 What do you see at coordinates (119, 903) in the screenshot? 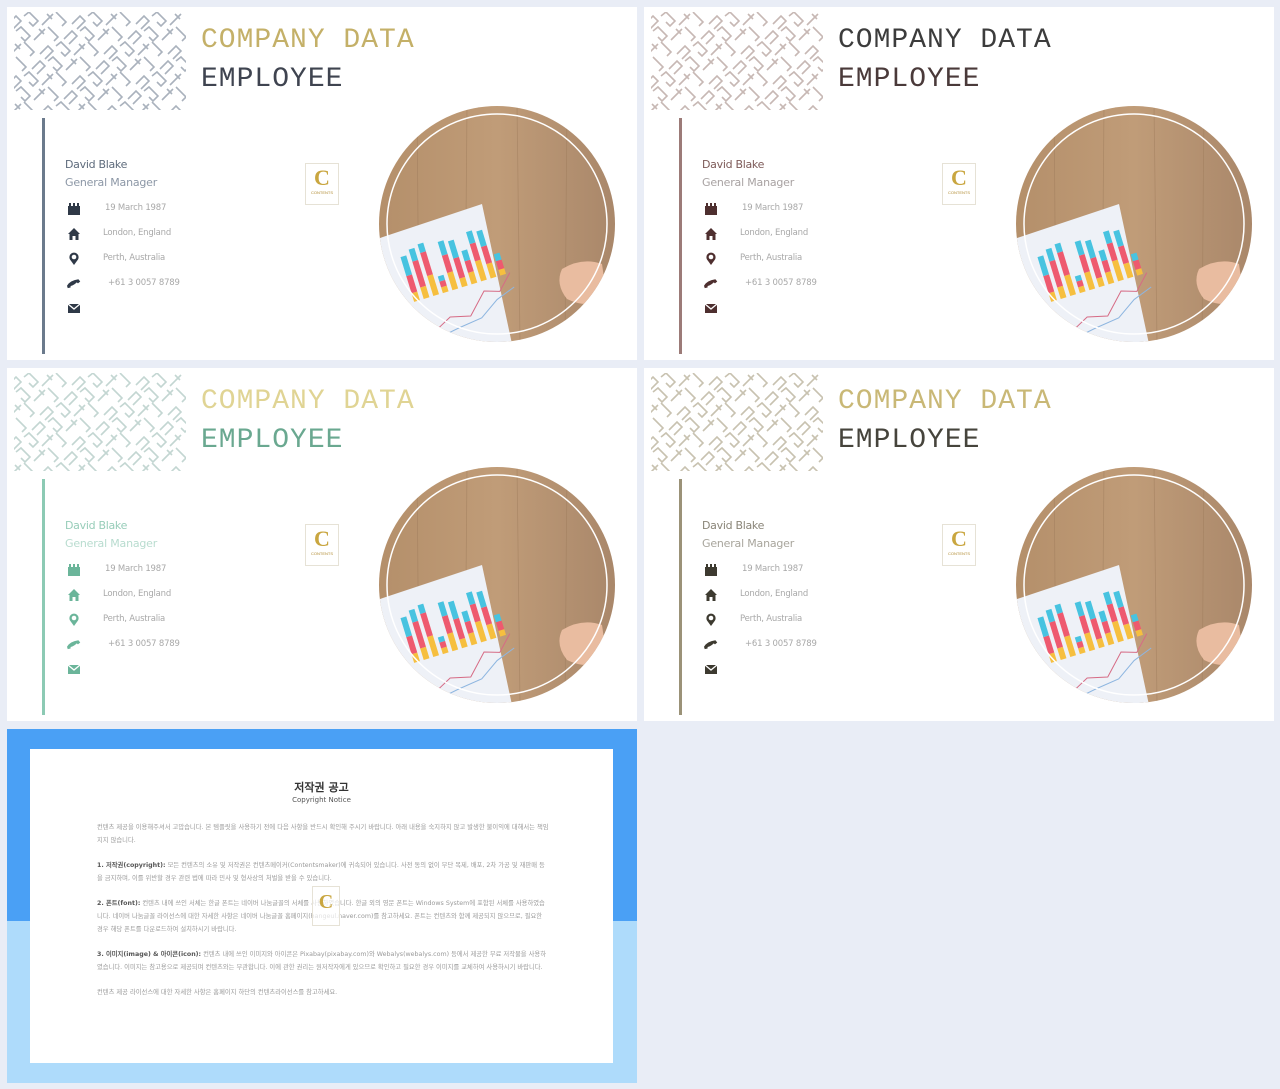
I see `section-label: 2. 폰트(font):` at bounding box center [119, 903].